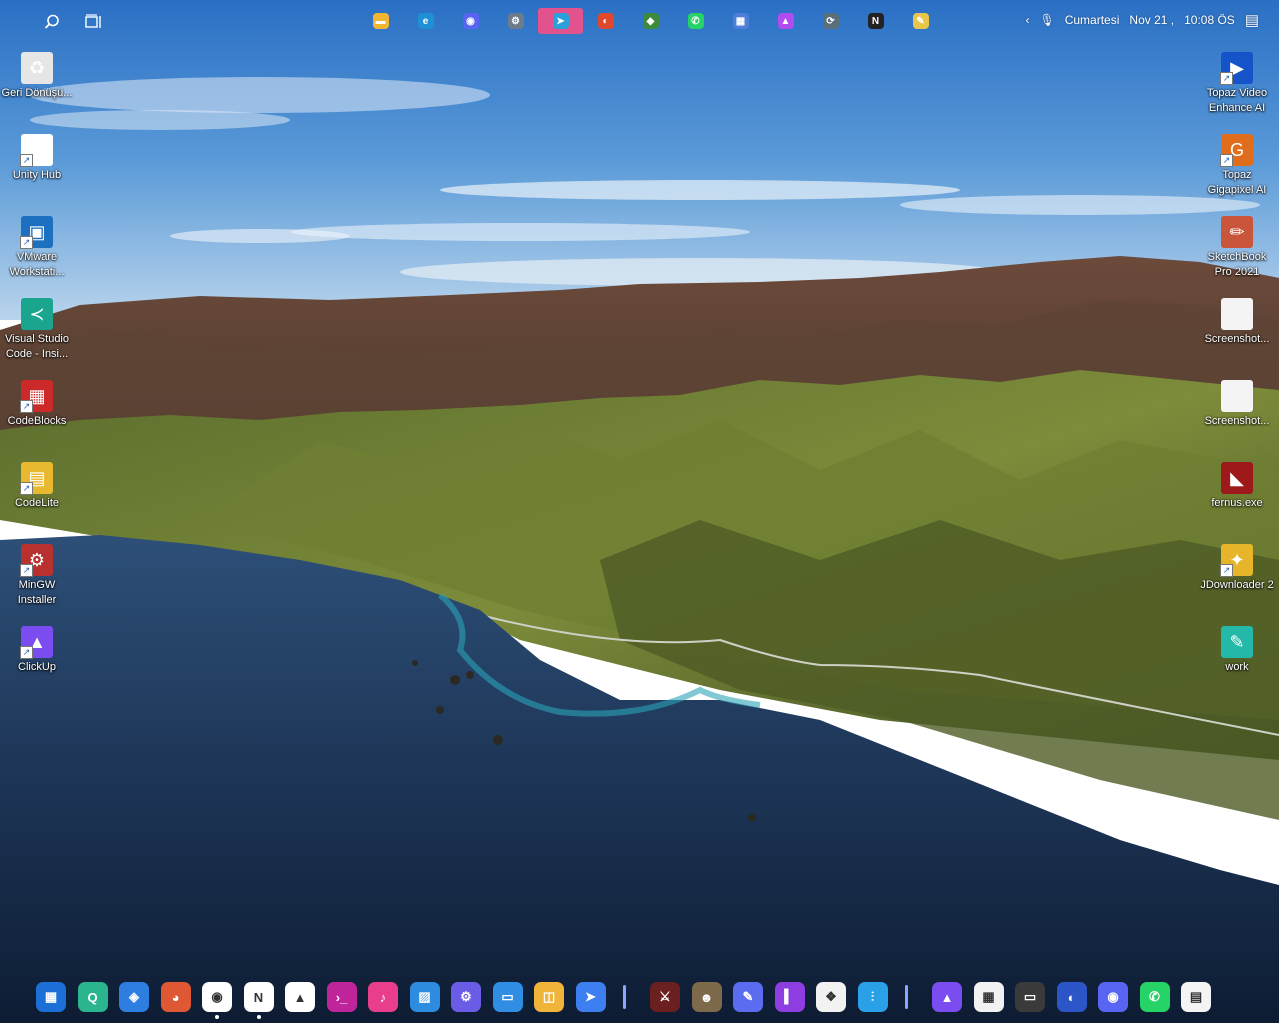 The width and height of the screenshot is (1279, 1023). What do you see at coordinates (300, 997) in the screenshot?
I see `drive-icon: ▲` at bounding box center [300, 997].